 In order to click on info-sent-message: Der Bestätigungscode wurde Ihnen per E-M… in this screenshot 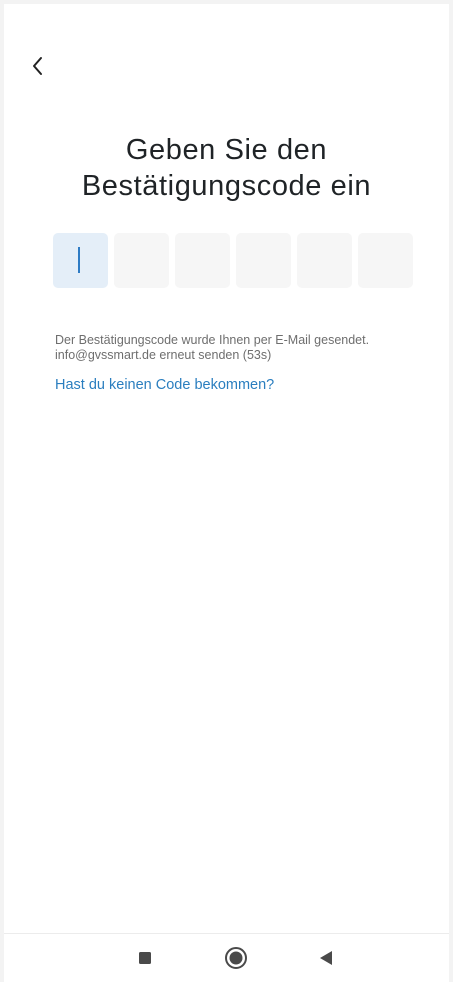, I will do `click(212, 340)`.